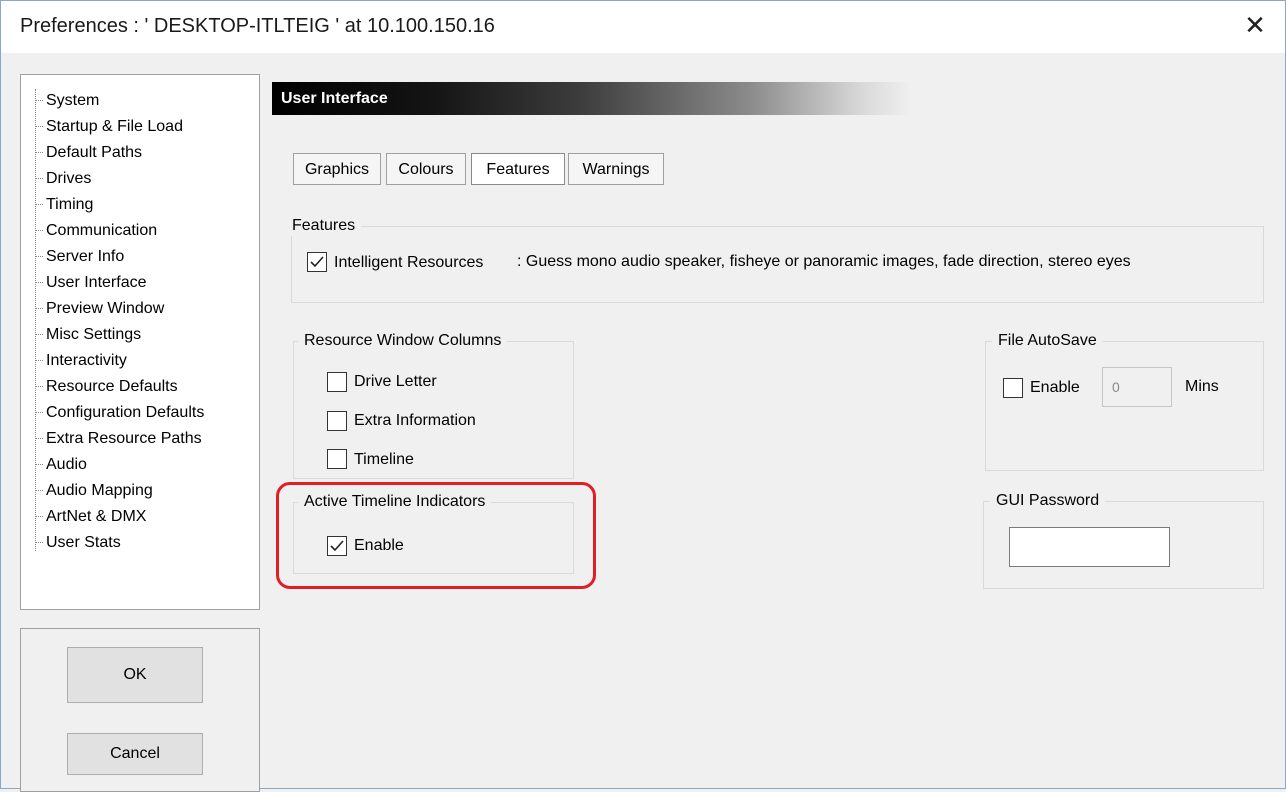 The image size is (1286, 792). What do you see at coordinates (81, 361) in the screenshot?
I see `sidebar-item-interactivity: Interactivity` at bounding box center [81, 361].